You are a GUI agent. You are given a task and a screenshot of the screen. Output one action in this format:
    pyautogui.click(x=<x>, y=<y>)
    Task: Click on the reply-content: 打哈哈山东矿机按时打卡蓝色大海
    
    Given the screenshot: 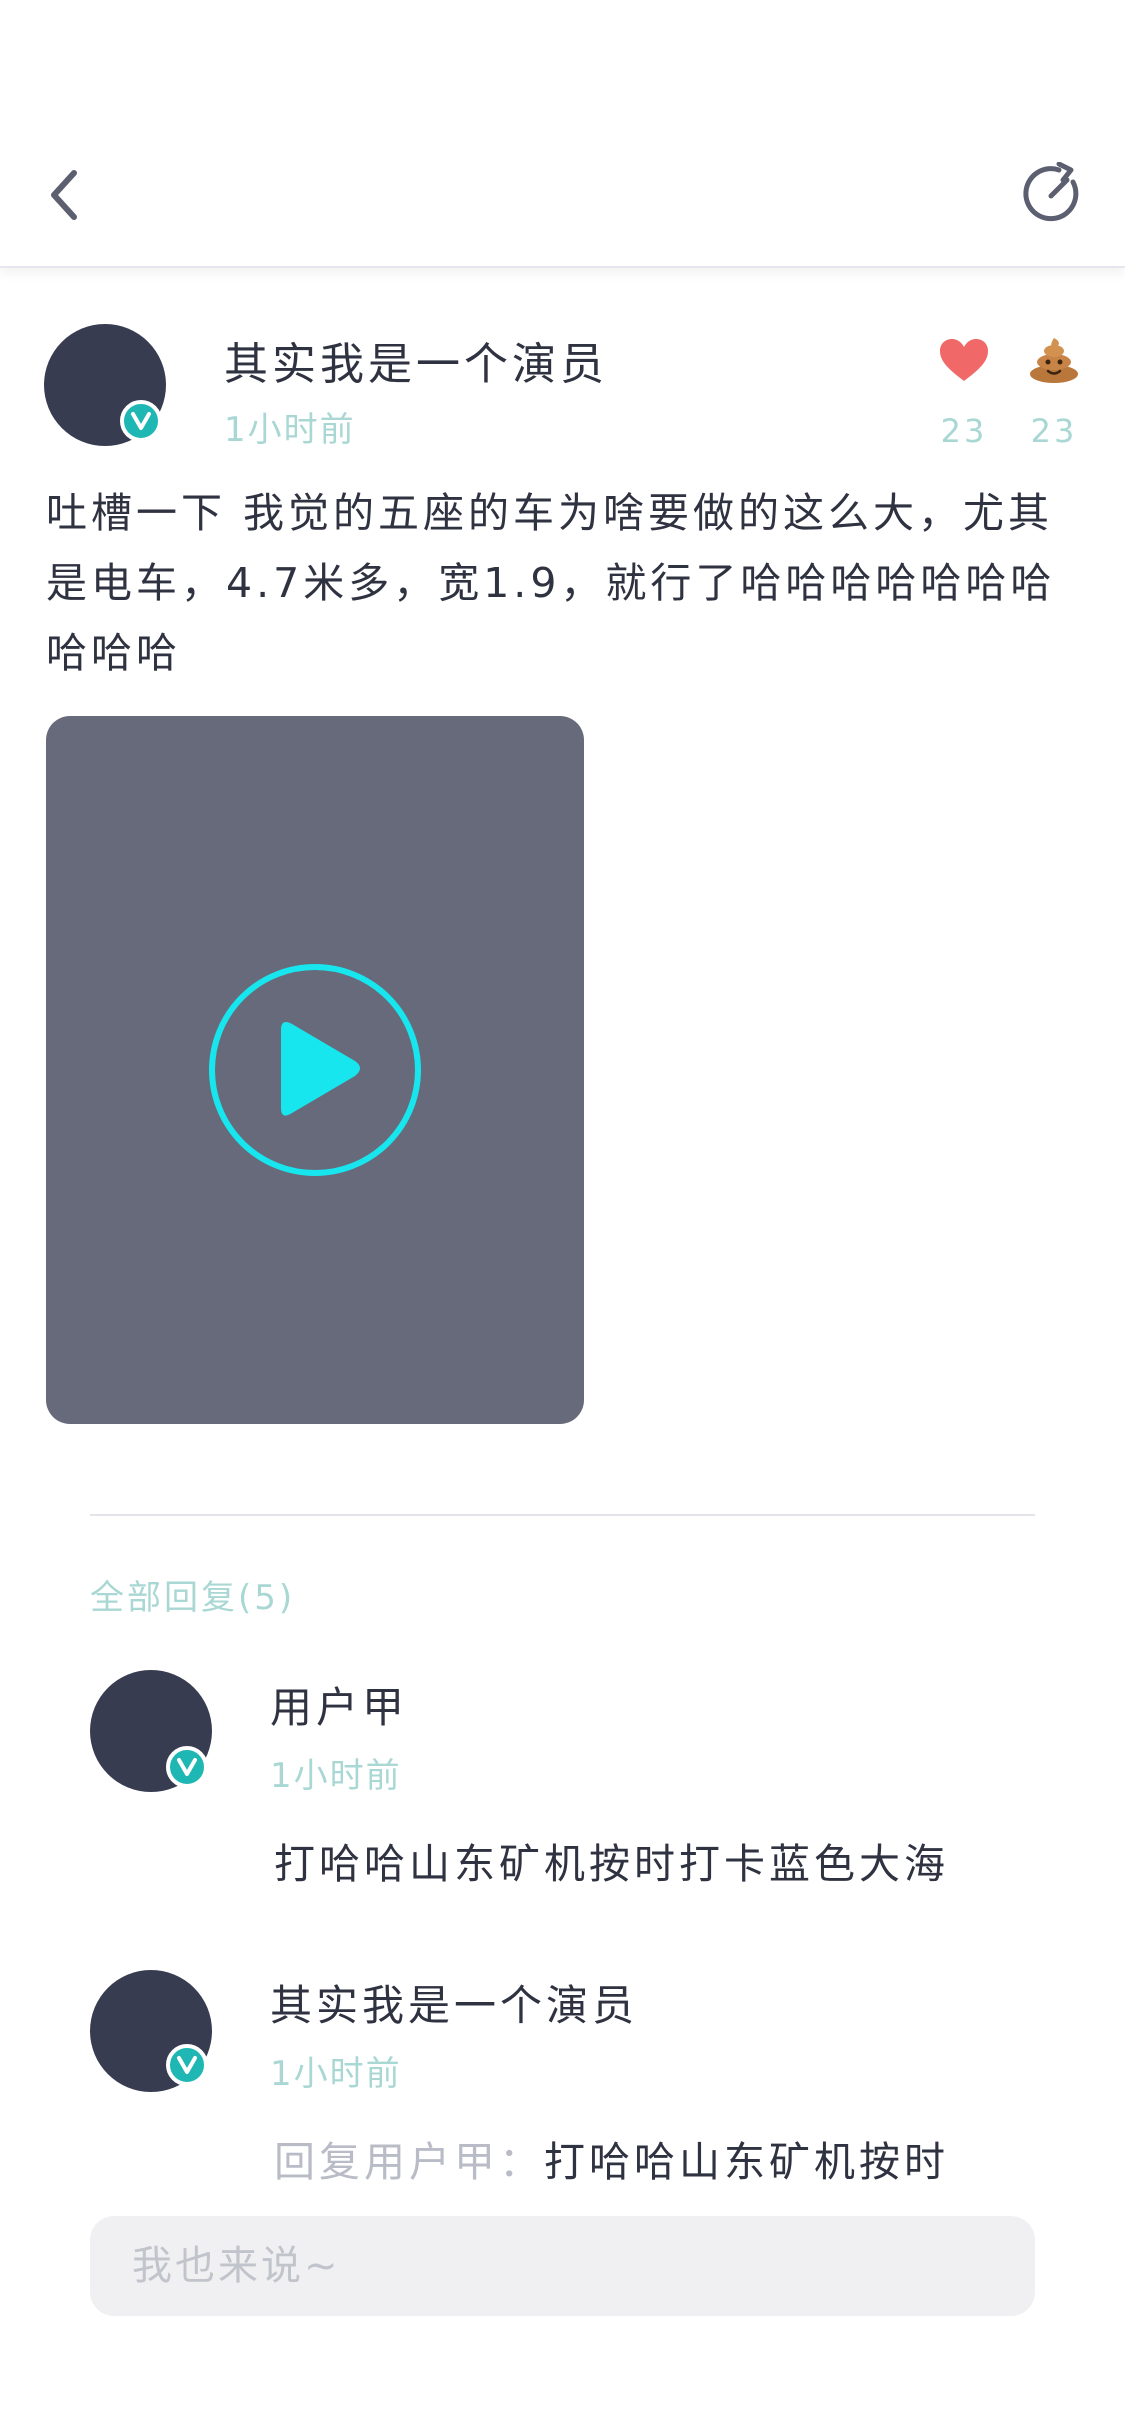 What is the action you would take?
    pyautogui.click(x=611, y=1860)
    